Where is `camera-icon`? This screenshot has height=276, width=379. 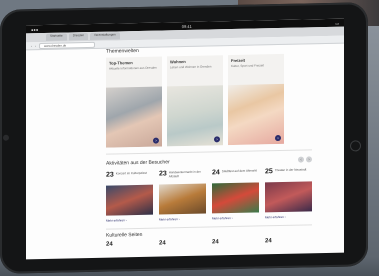 camera-icon is located at coordinates (6, 137).